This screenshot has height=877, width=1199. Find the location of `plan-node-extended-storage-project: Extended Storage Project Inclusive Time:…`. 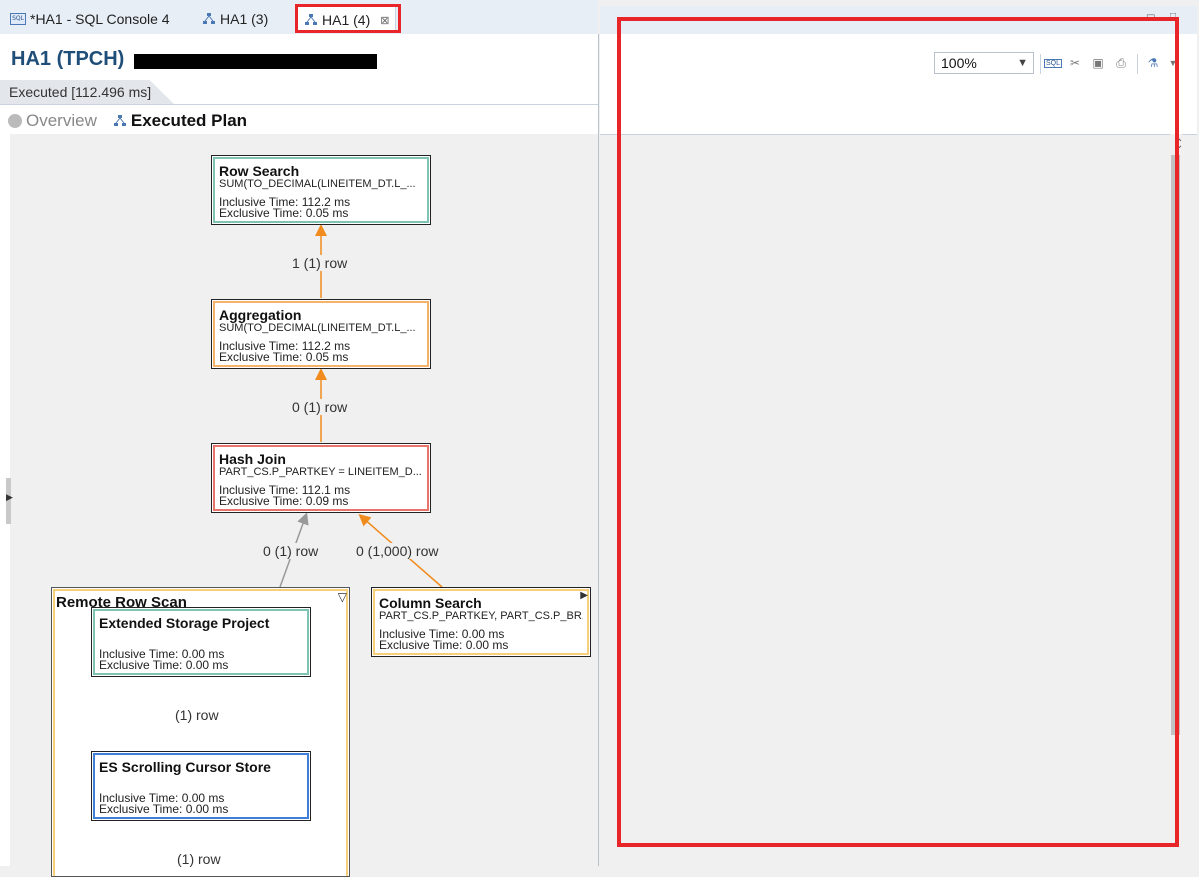

plan-node-extended-storage-project: Extended Storage Project Inclusive Time:… is located at coordinates (201, 642).